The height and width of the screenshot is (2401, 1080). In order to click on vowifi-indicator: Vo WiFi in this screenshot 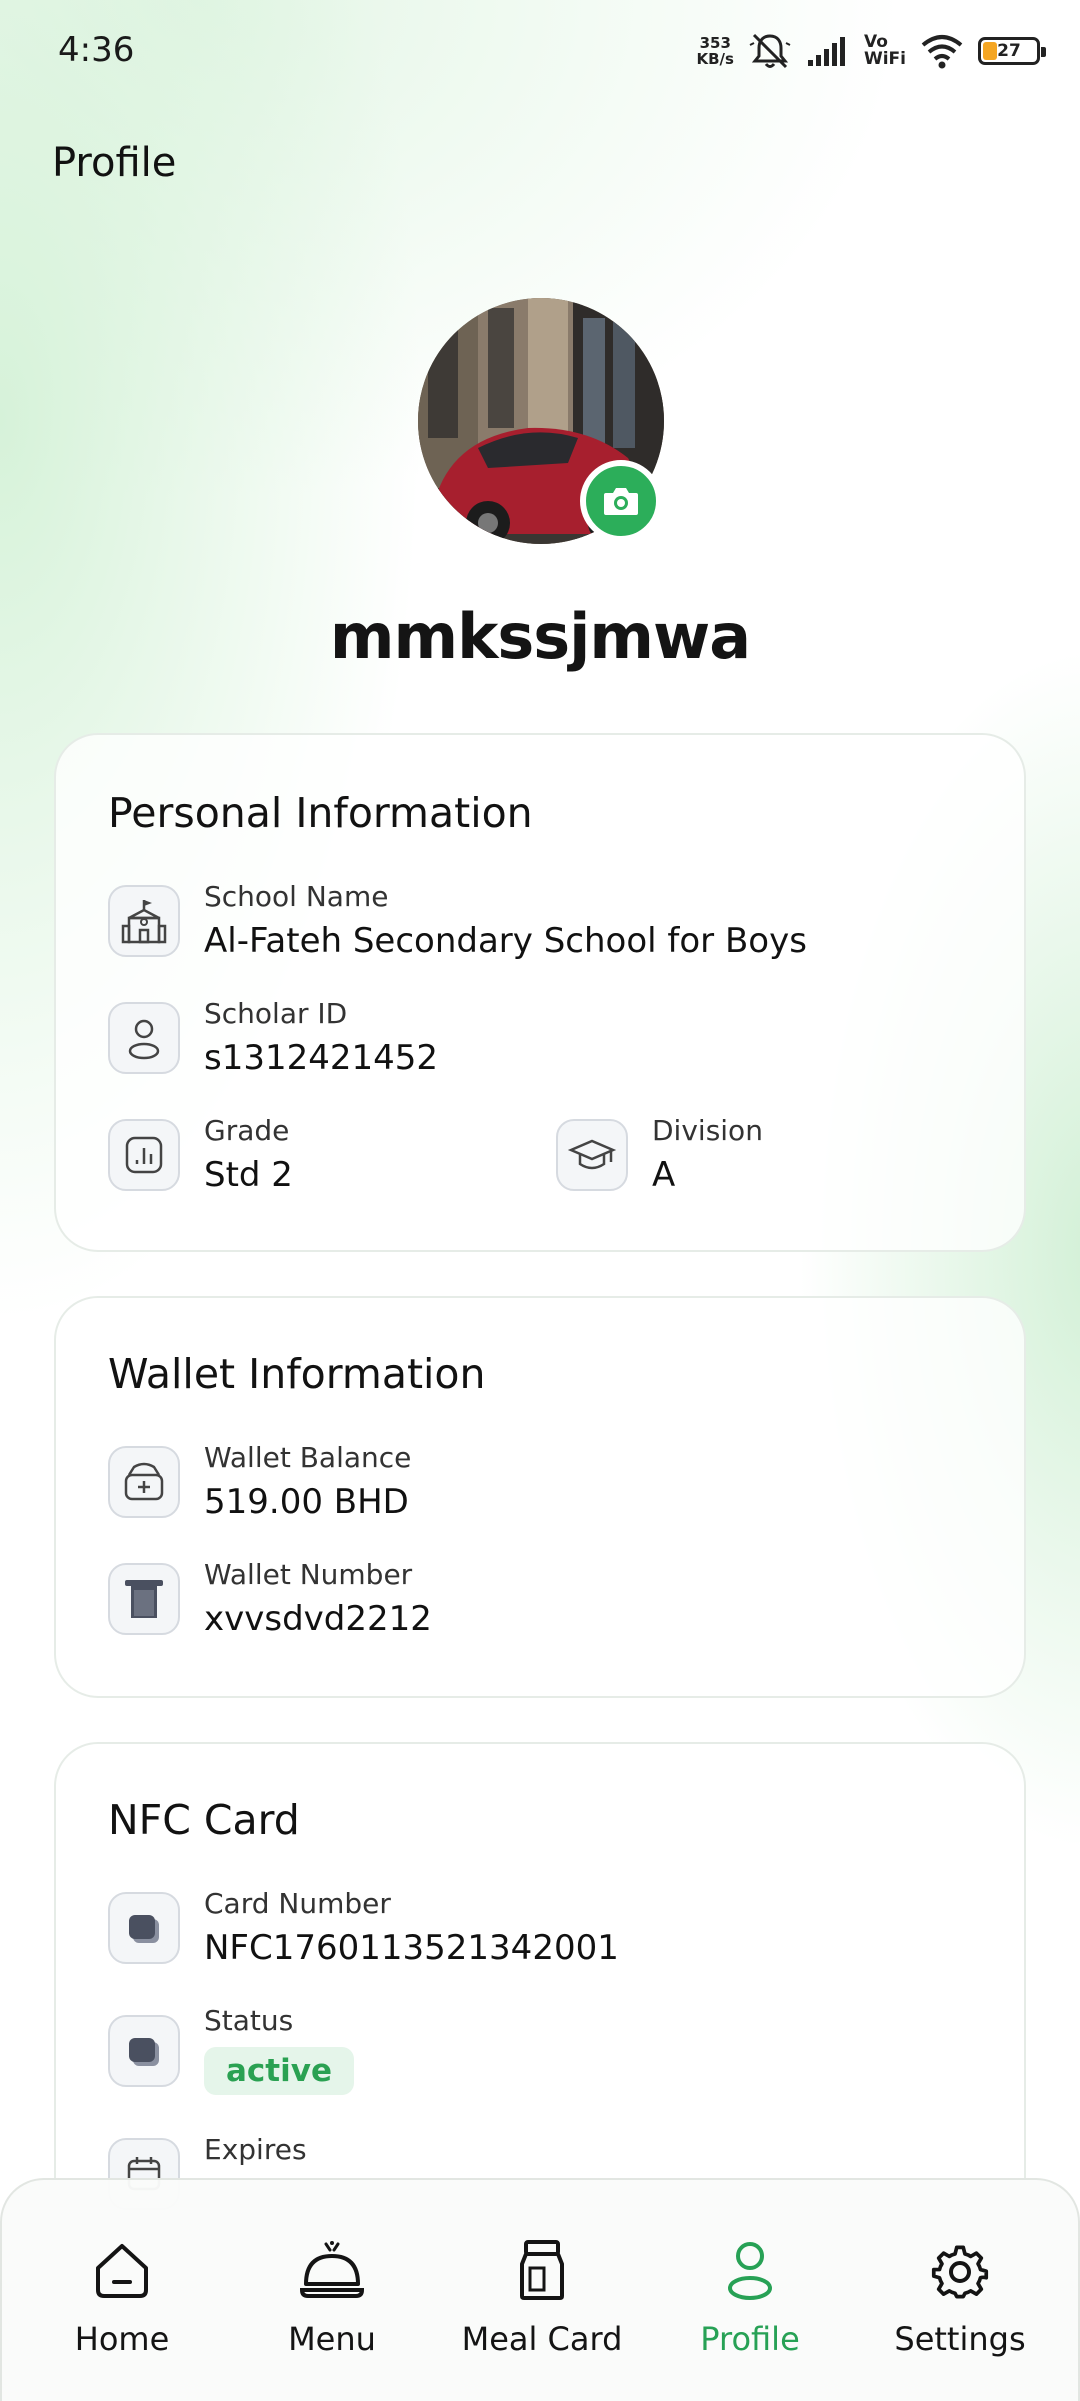, I will do `click(884, 50)`.